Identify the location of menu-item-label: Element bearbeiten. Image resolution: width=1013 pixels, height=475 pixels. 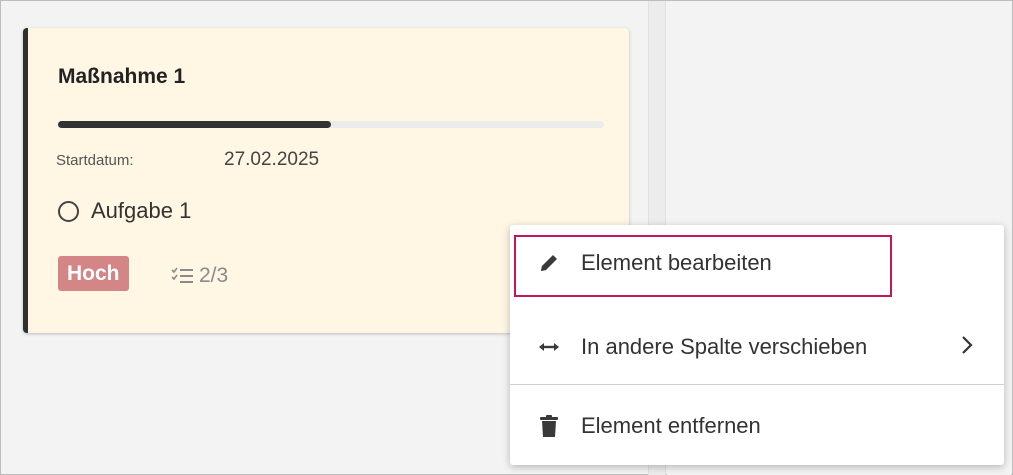
(676, 262).